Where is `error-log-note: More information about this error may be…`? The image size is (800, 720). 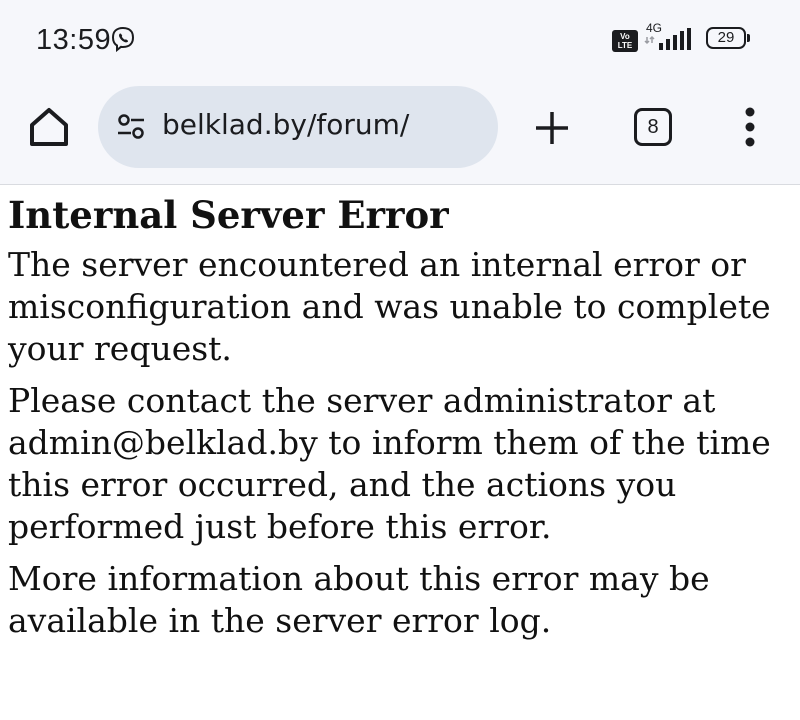 error-log-note: More information about this error may be… is located at coordinates (359, 599).